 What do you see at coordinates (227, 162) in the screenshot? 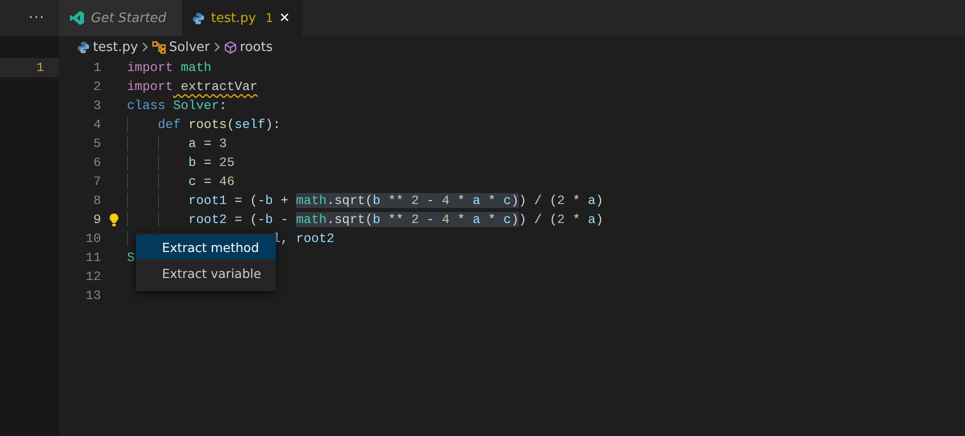
I see `code-token: 25` at bounding box center [227, 162].